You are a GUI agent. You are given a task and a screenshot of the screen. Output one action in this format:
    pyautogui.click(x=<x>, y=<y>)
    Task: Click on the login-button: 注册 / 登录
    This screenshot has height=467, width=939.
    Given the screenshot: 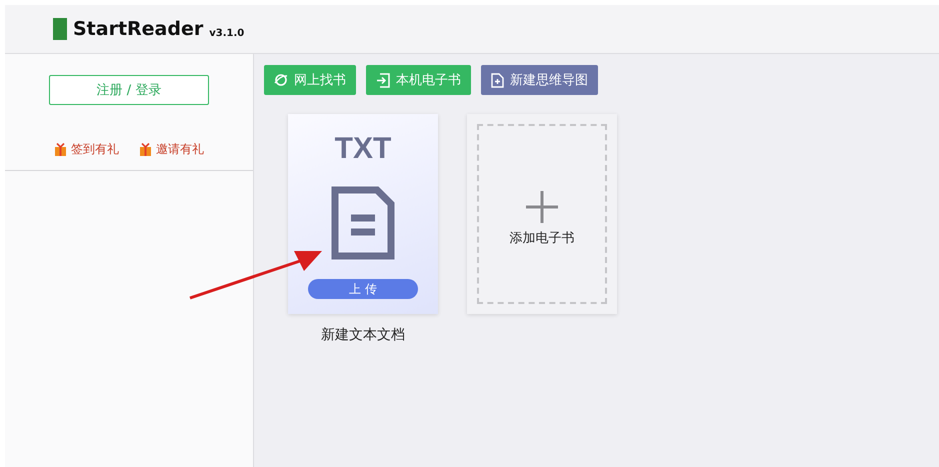 What is the action you would take?
    pyautogui.click(x=129, y=90)
    